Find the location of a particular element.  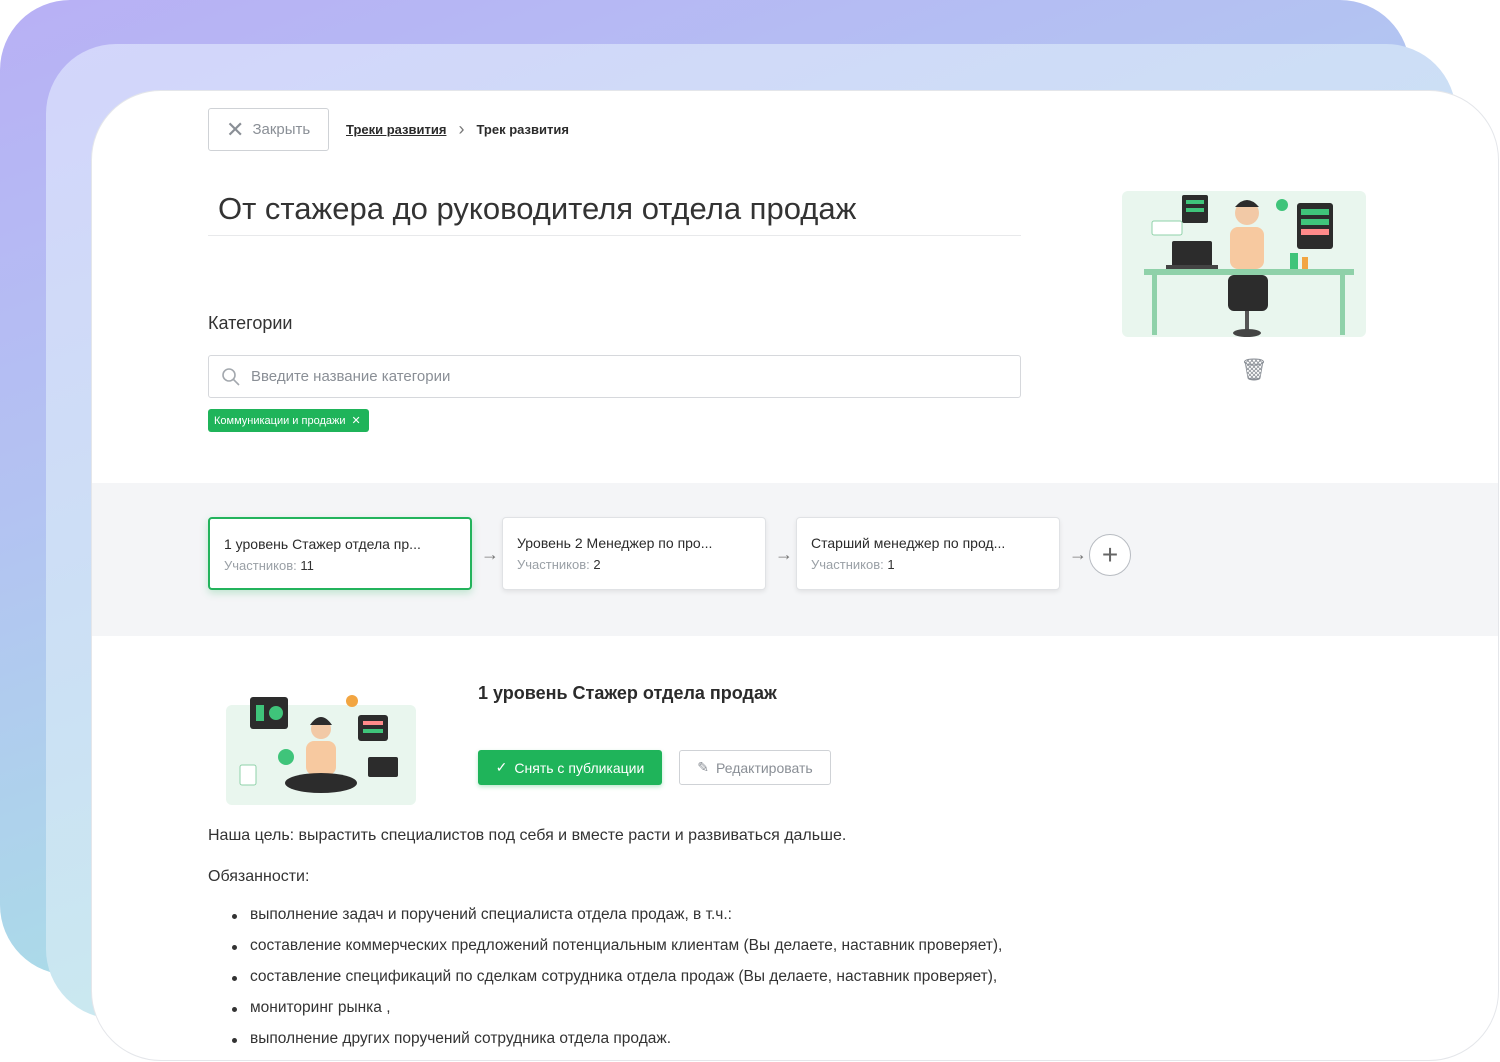

category-search-field is located at coordinates (614, 376).